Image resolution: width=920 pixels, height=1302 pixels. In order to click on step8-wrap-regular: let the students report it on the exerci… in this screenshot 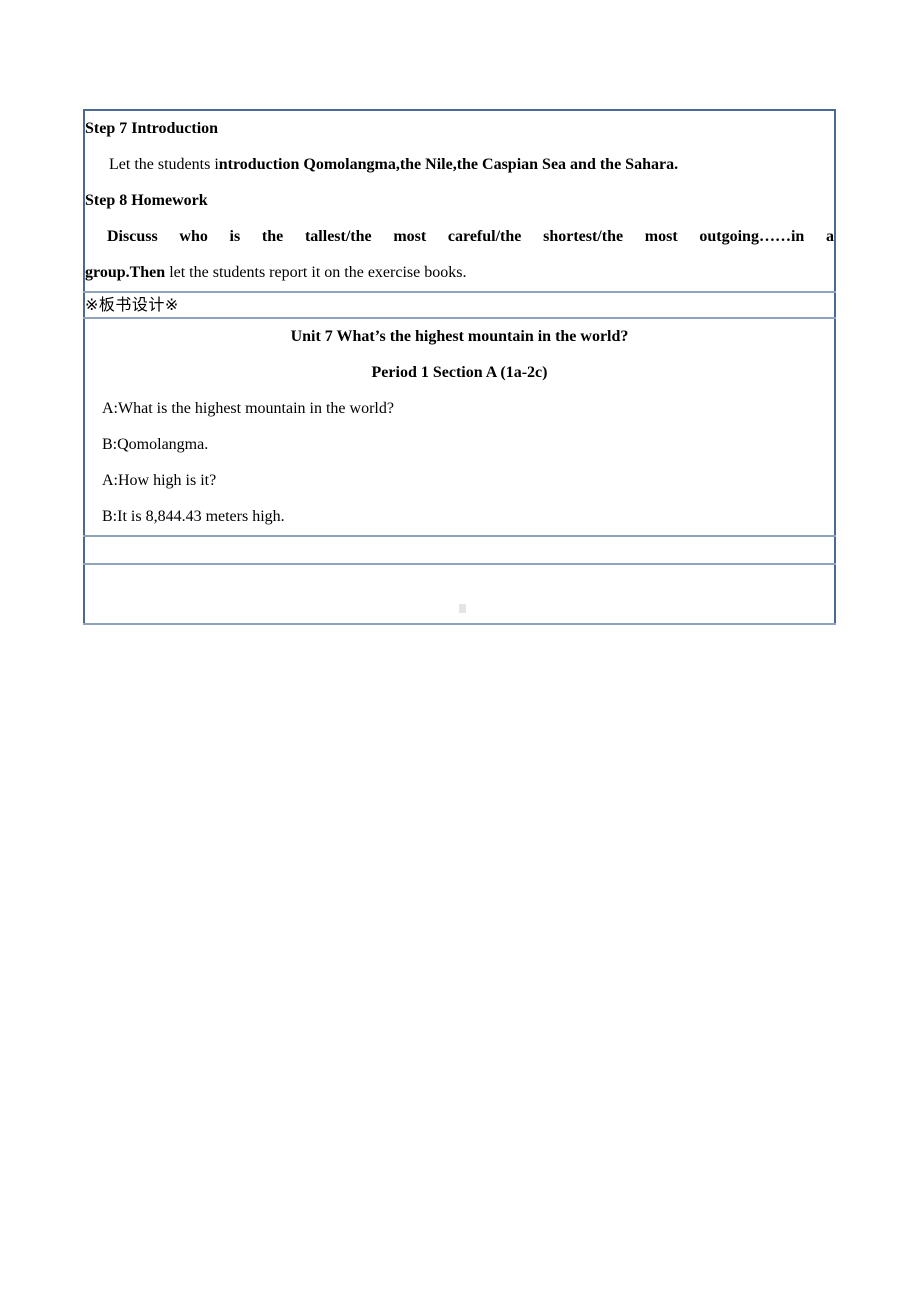, I will do `click(316, 272)`.